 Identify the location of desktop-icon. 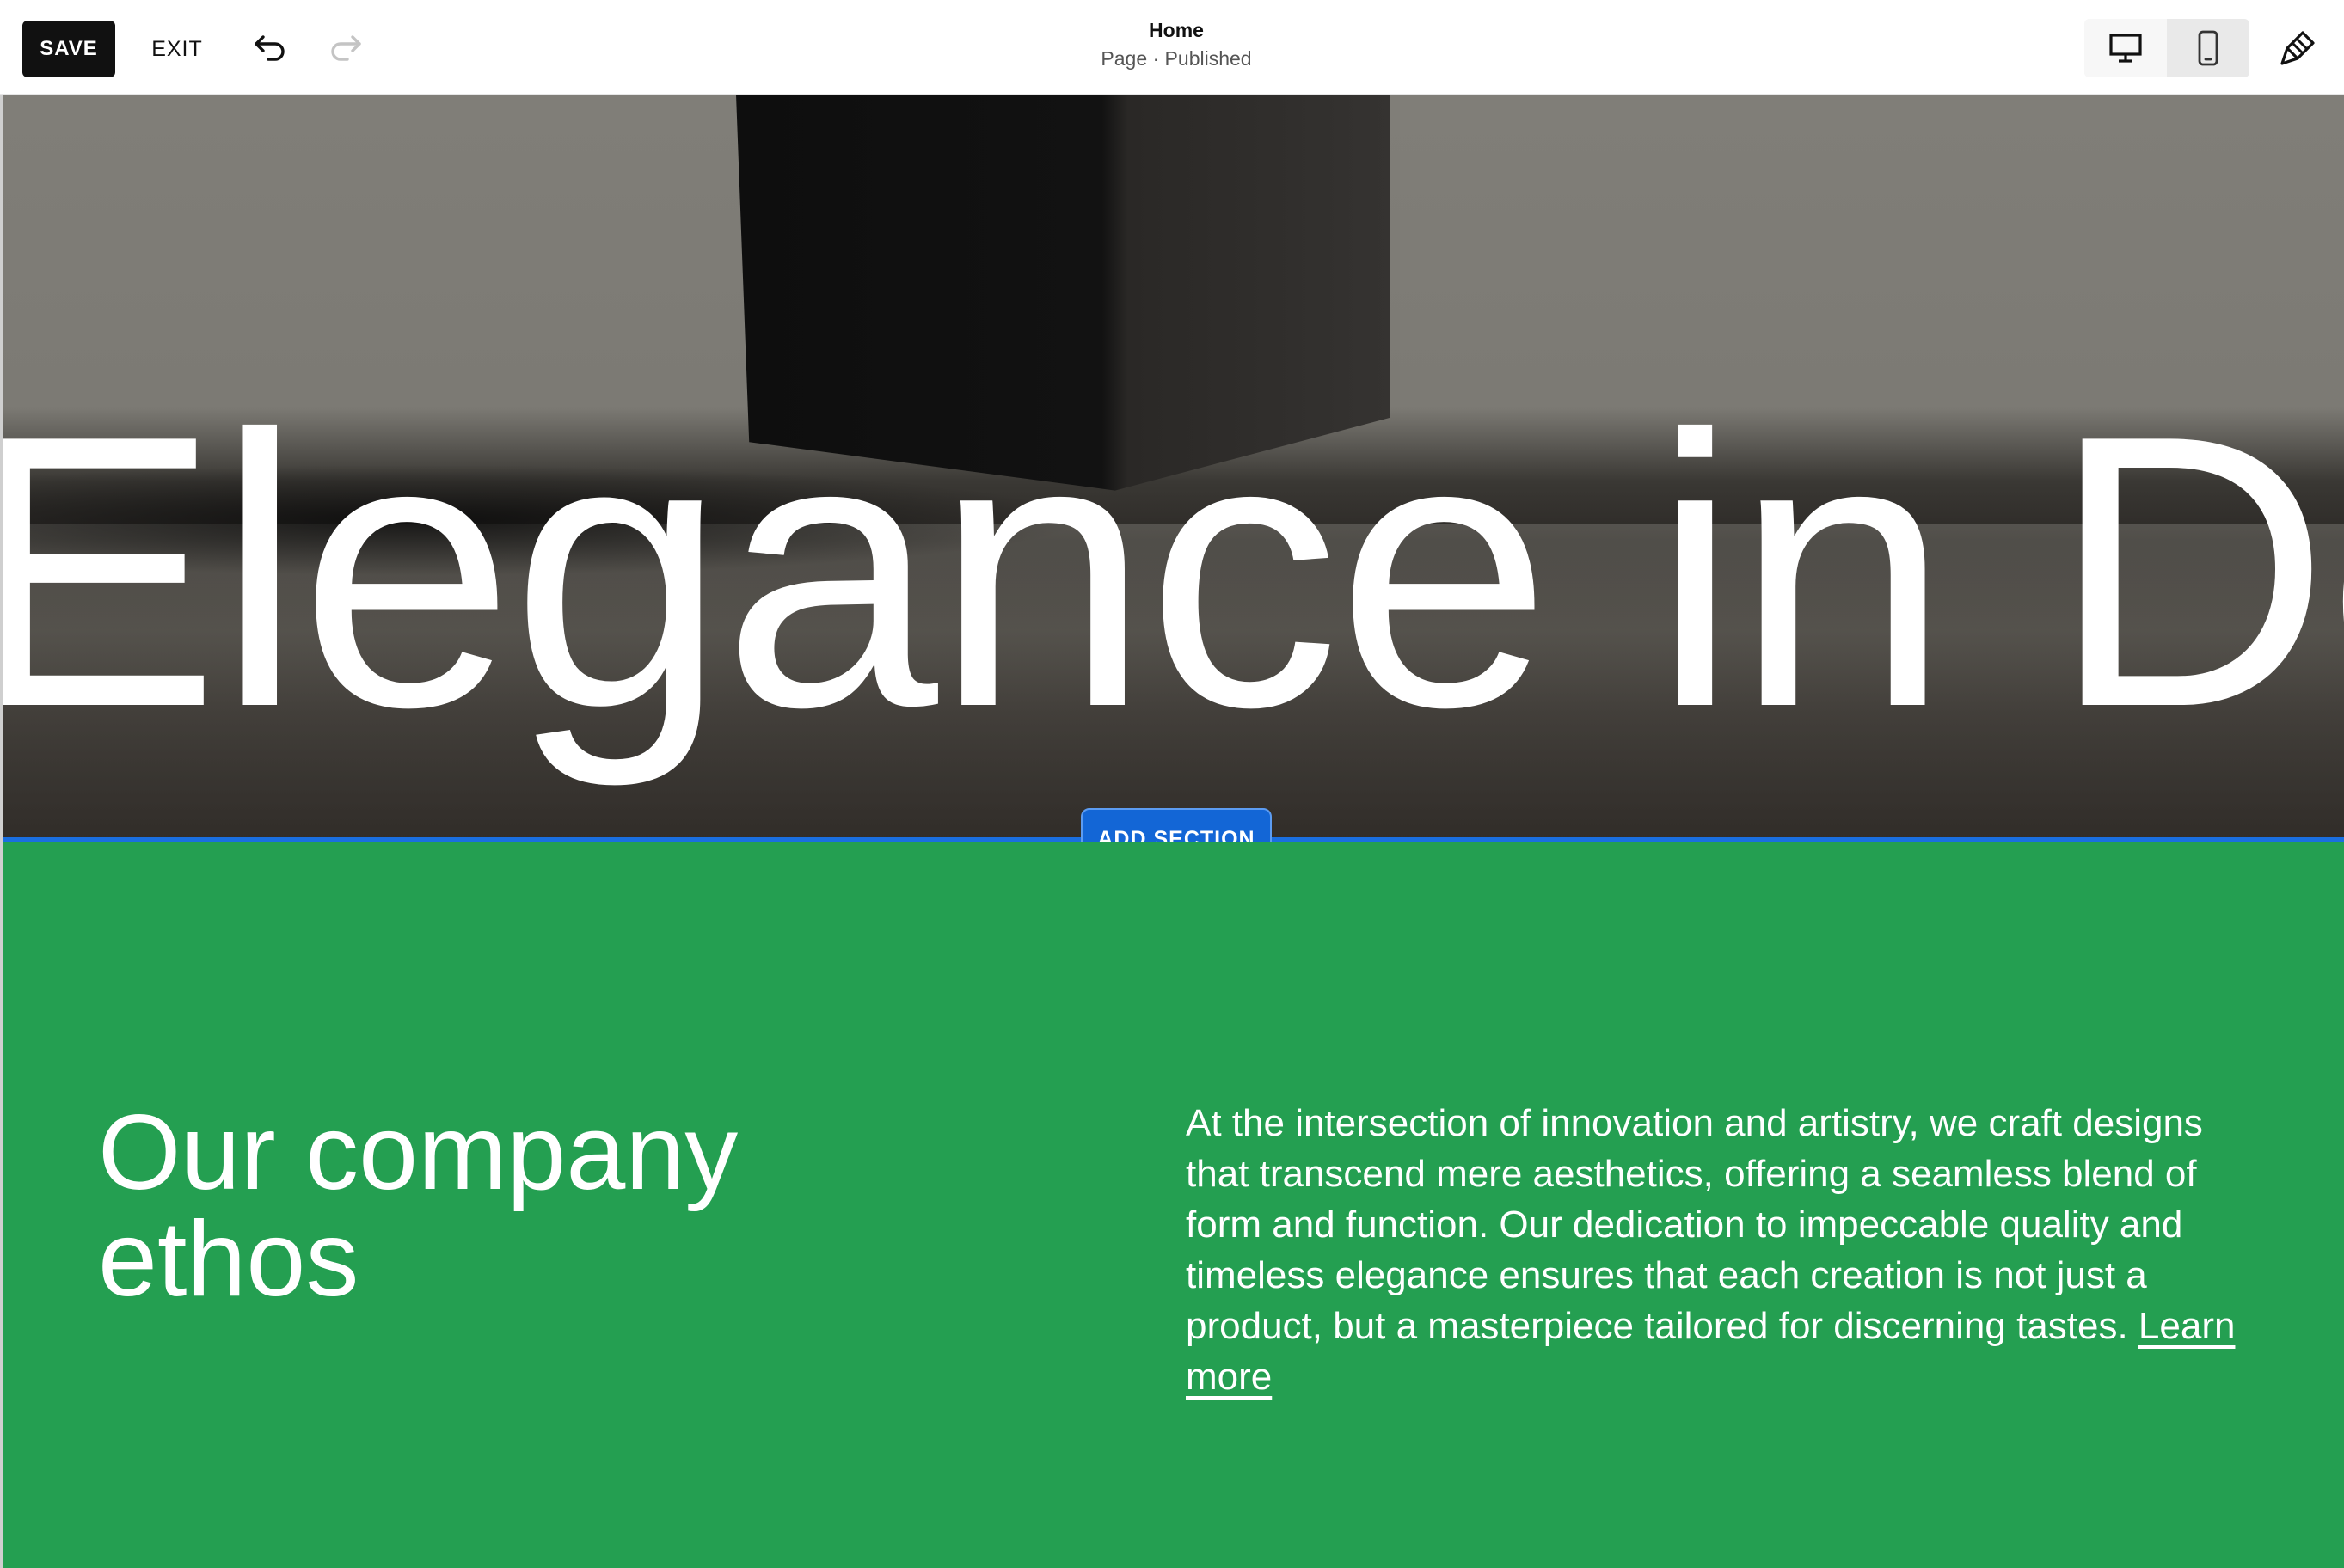
(2125, 48).